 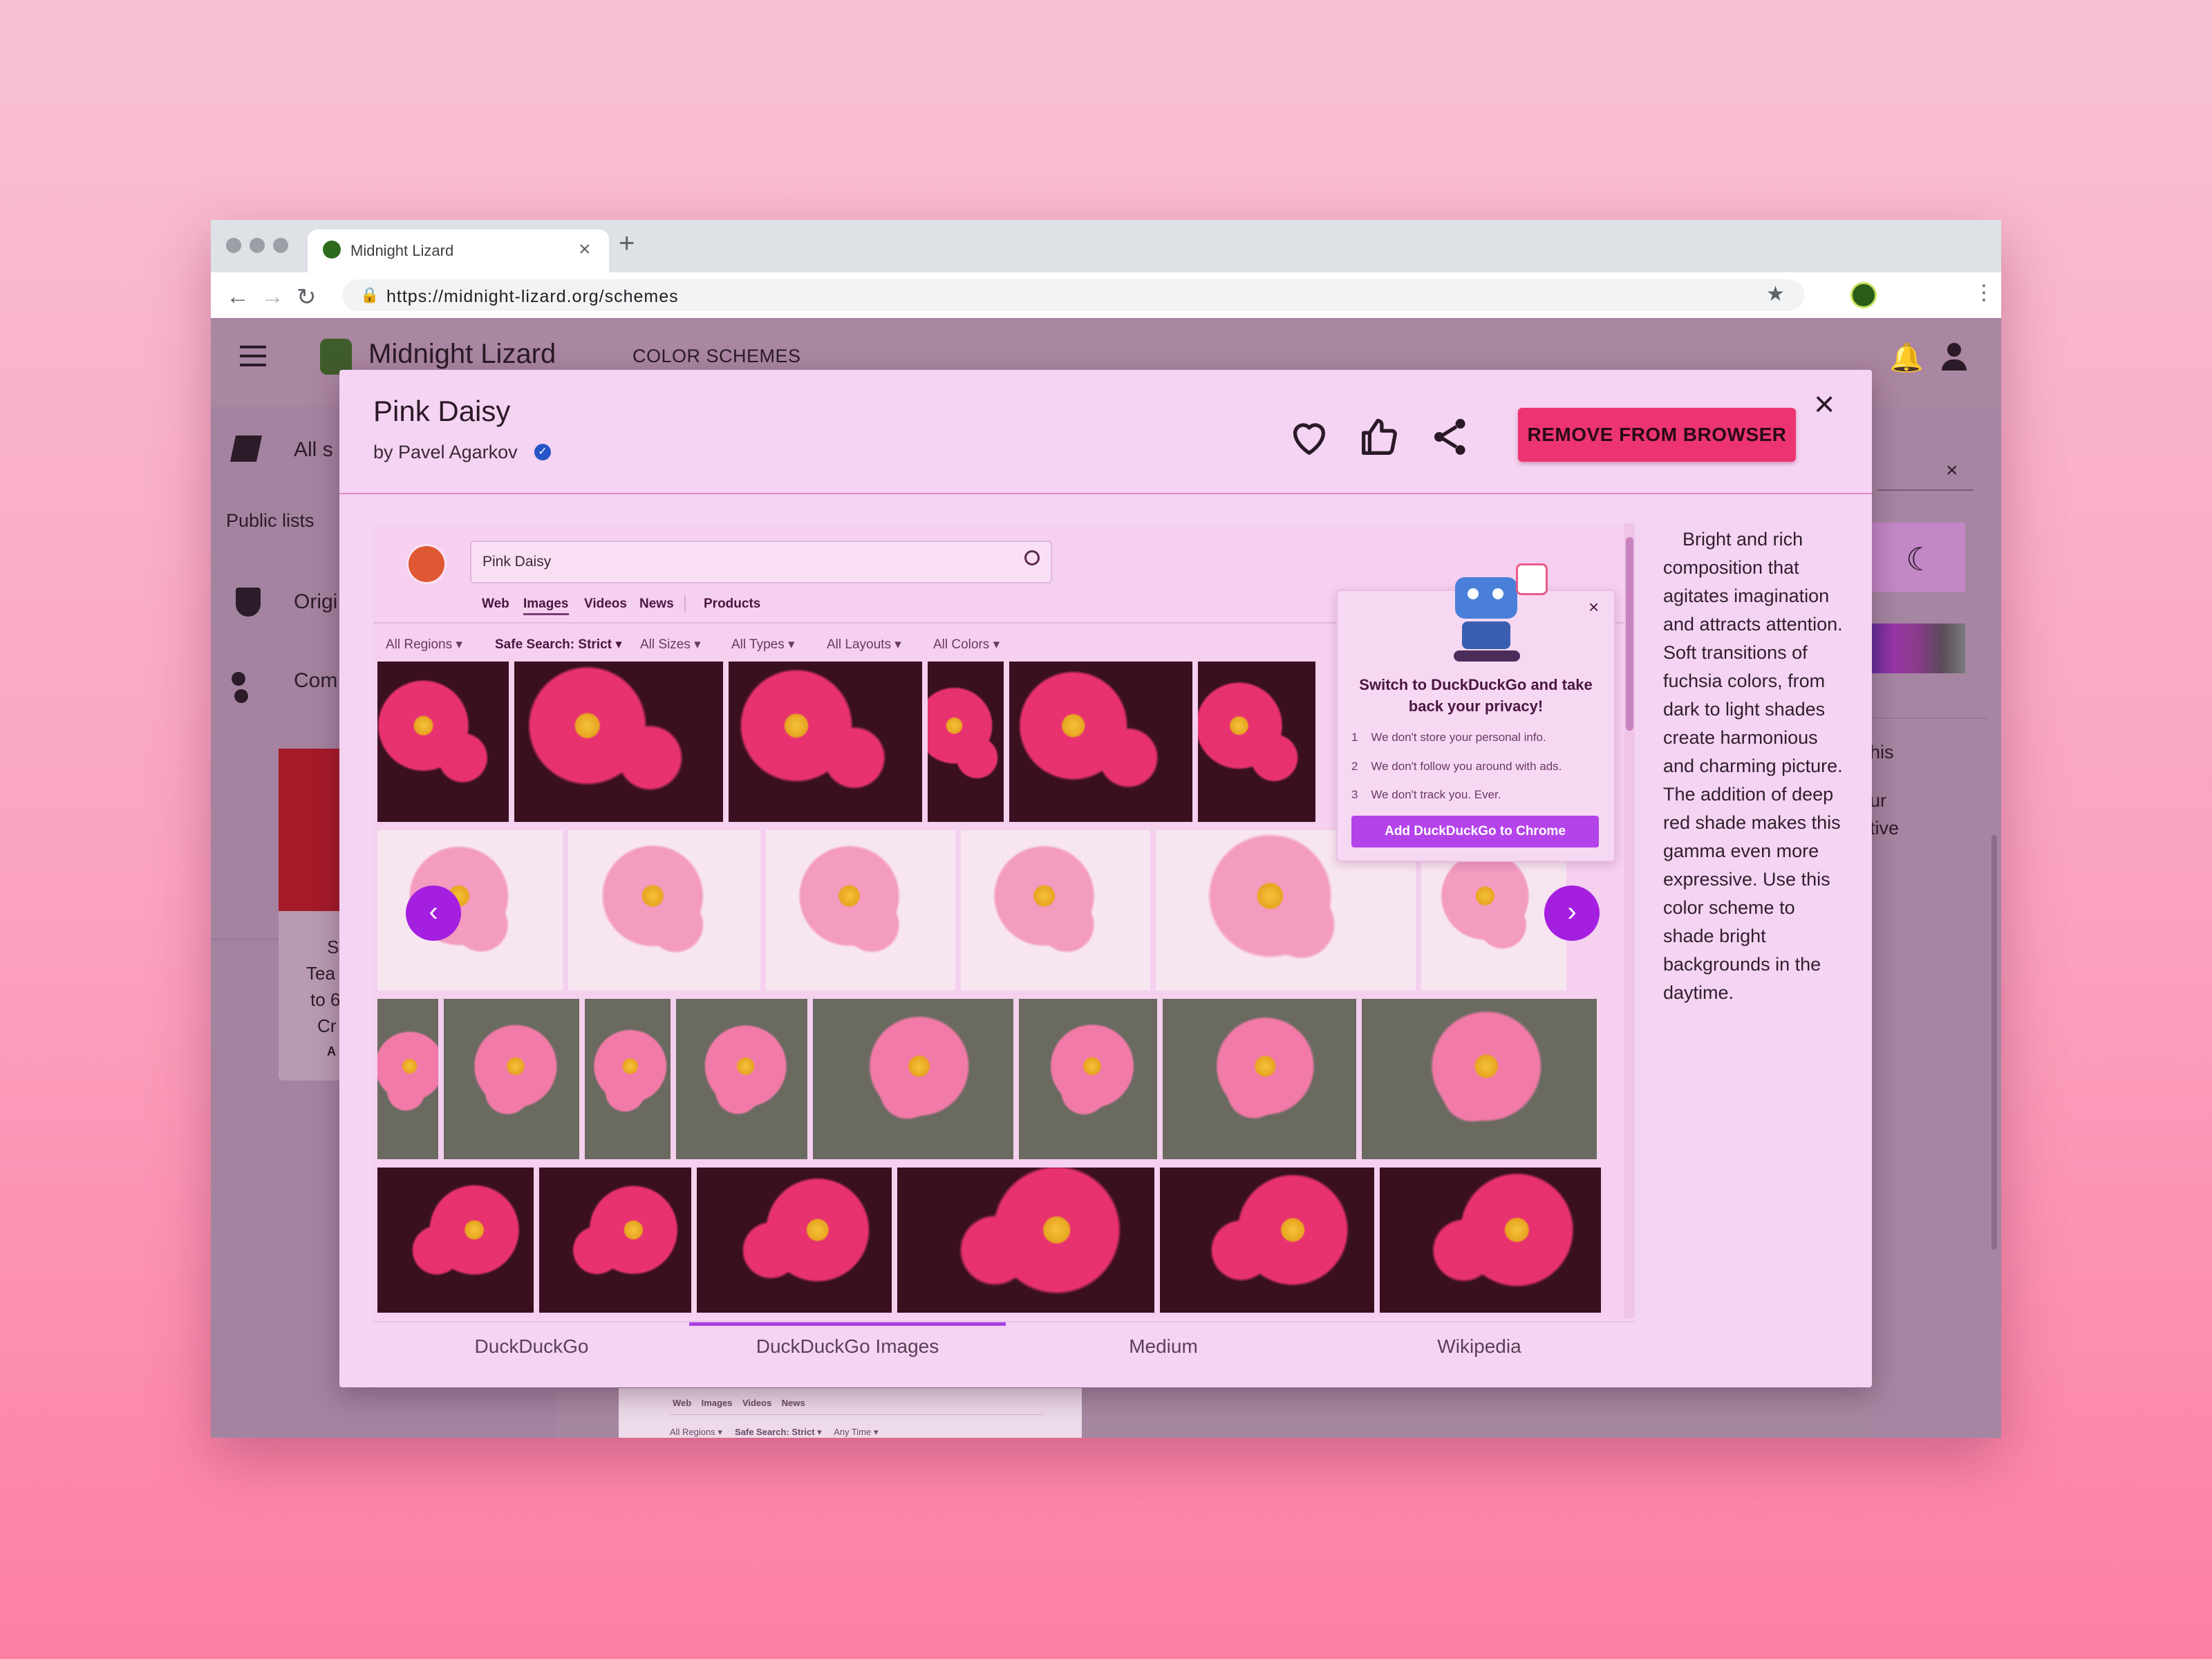 I want to click on mini-tab: News, so click(x=793, y=1403).